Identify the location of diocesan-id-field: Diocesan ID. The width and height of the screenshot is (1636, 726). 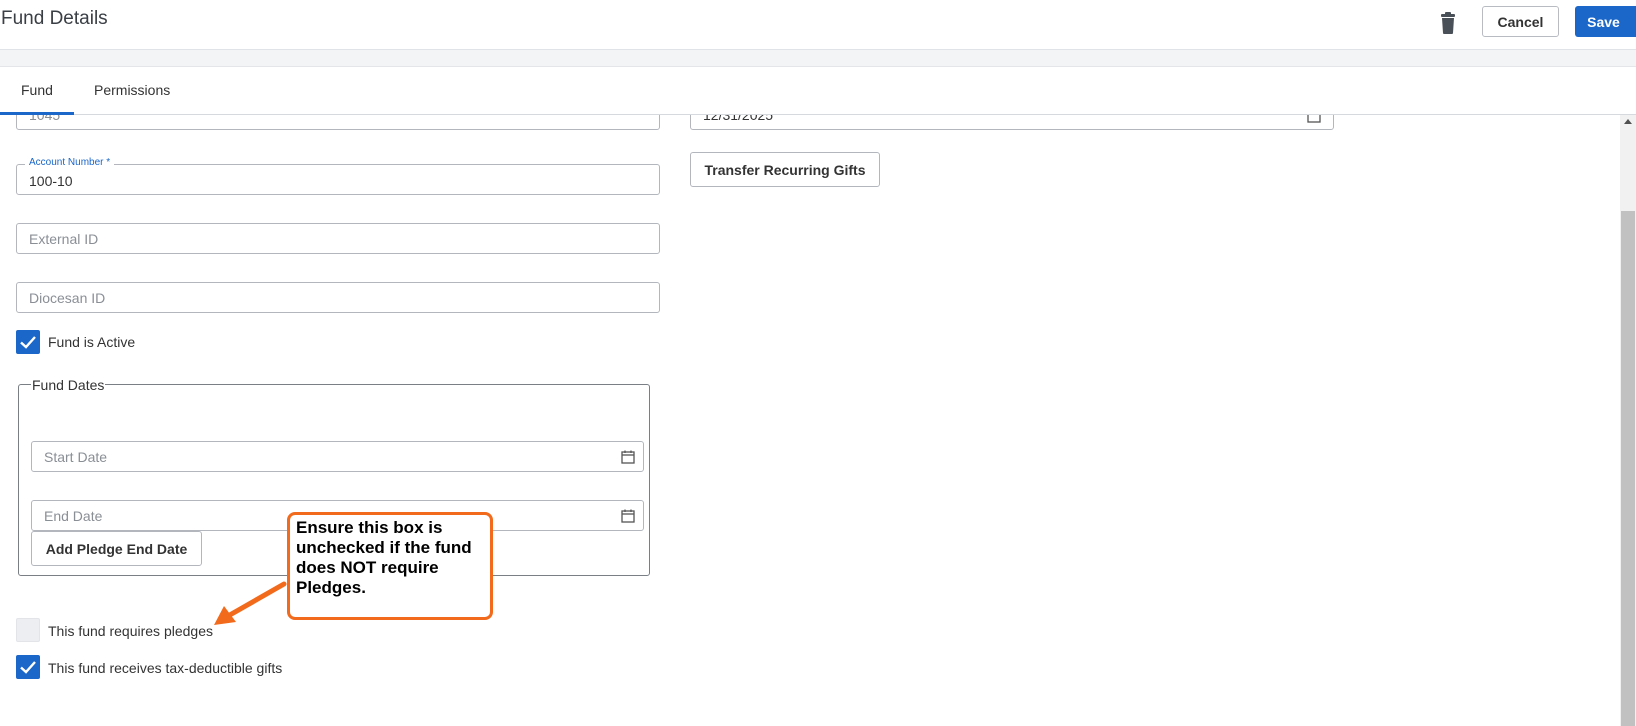
(338, 297).